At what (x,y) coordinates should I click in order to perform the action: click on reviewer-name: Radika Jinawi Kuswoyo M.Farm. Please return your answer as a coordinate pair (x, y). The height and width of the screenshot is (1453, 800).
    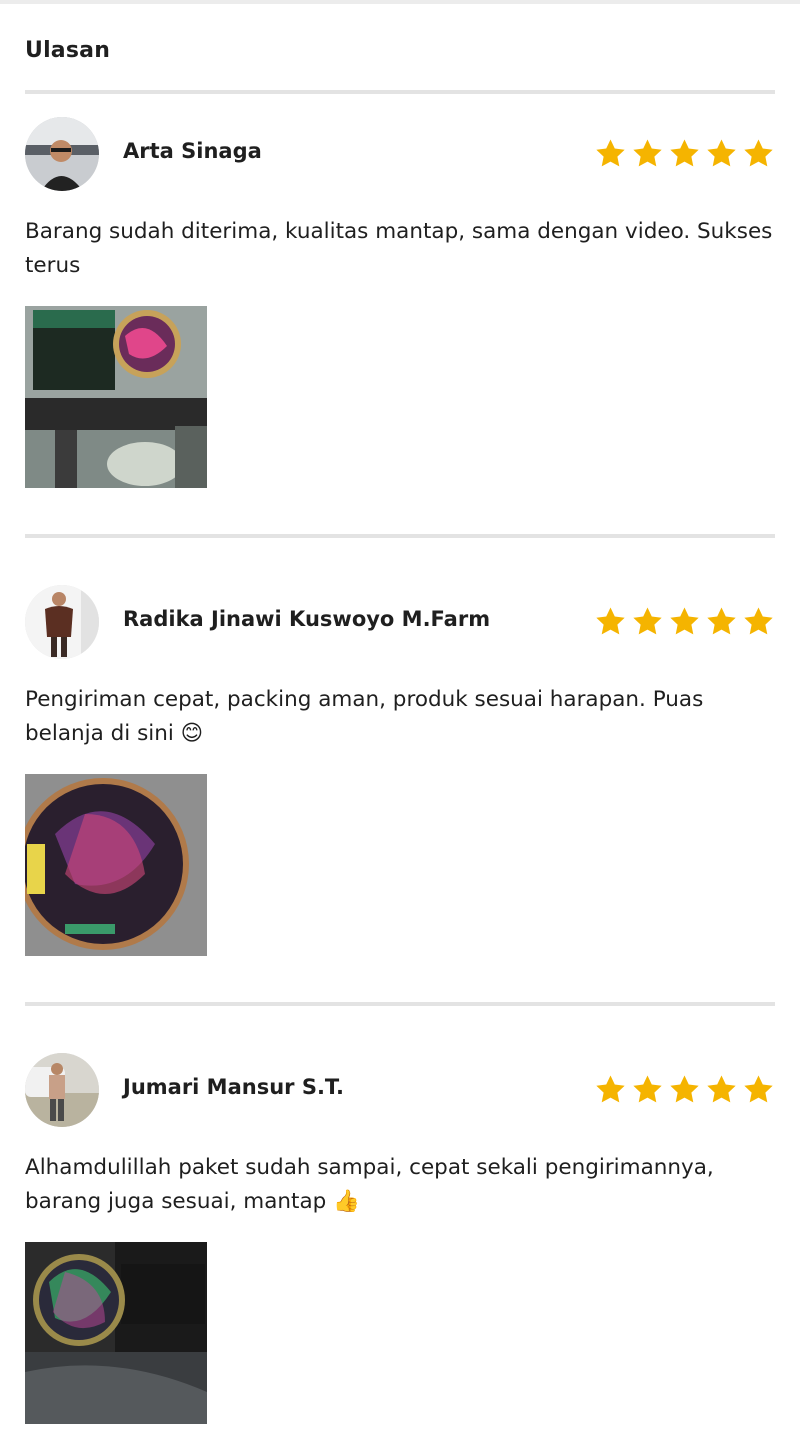
    Looking at the image, I should click on (306, 619).